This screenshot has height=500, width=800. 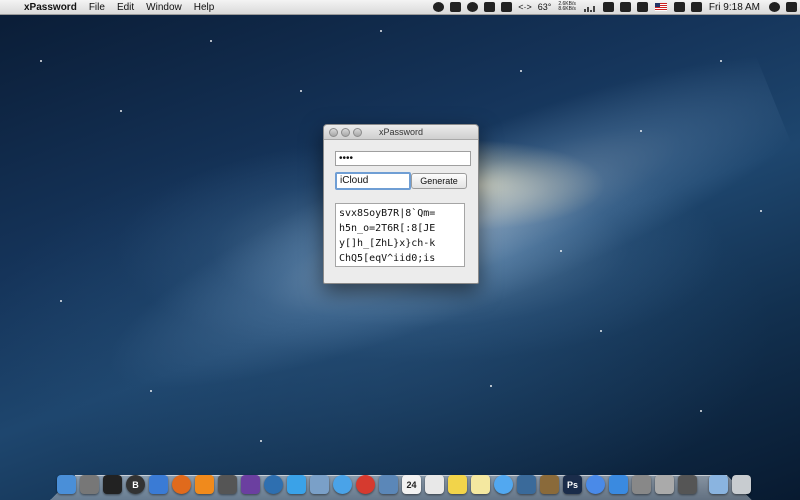 What do you see at coordinates (181, 484) in the screenshot?
I see `firefox-icon` at bounding box center [181, 484].